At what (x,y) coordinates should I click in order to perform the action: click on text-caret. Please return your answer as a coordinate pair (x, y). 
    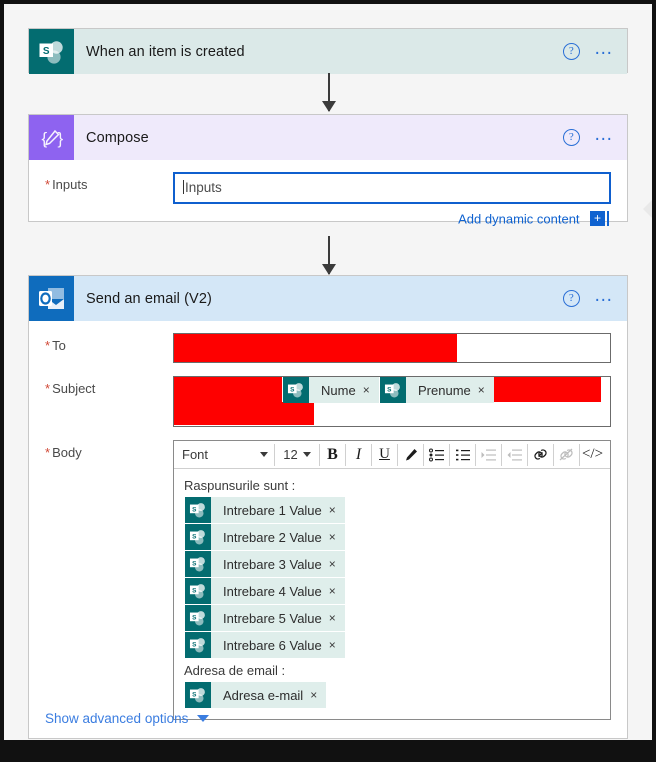
    Looking at the image, I should click on (183, 187).